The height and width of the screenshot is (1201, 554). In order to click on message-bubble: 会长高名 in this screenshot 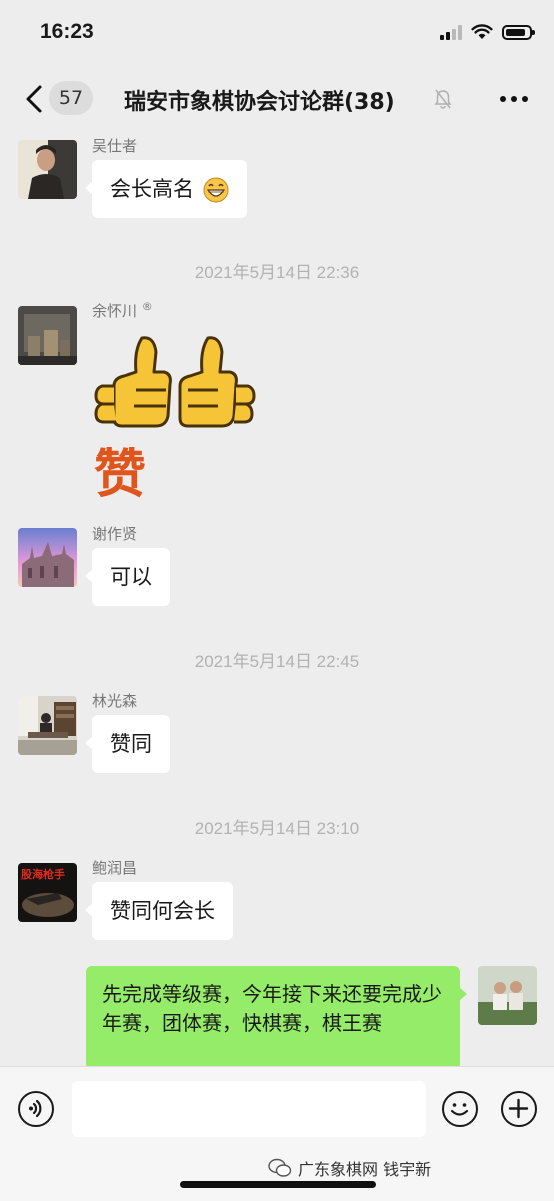, I will do `click(166, 189)`.